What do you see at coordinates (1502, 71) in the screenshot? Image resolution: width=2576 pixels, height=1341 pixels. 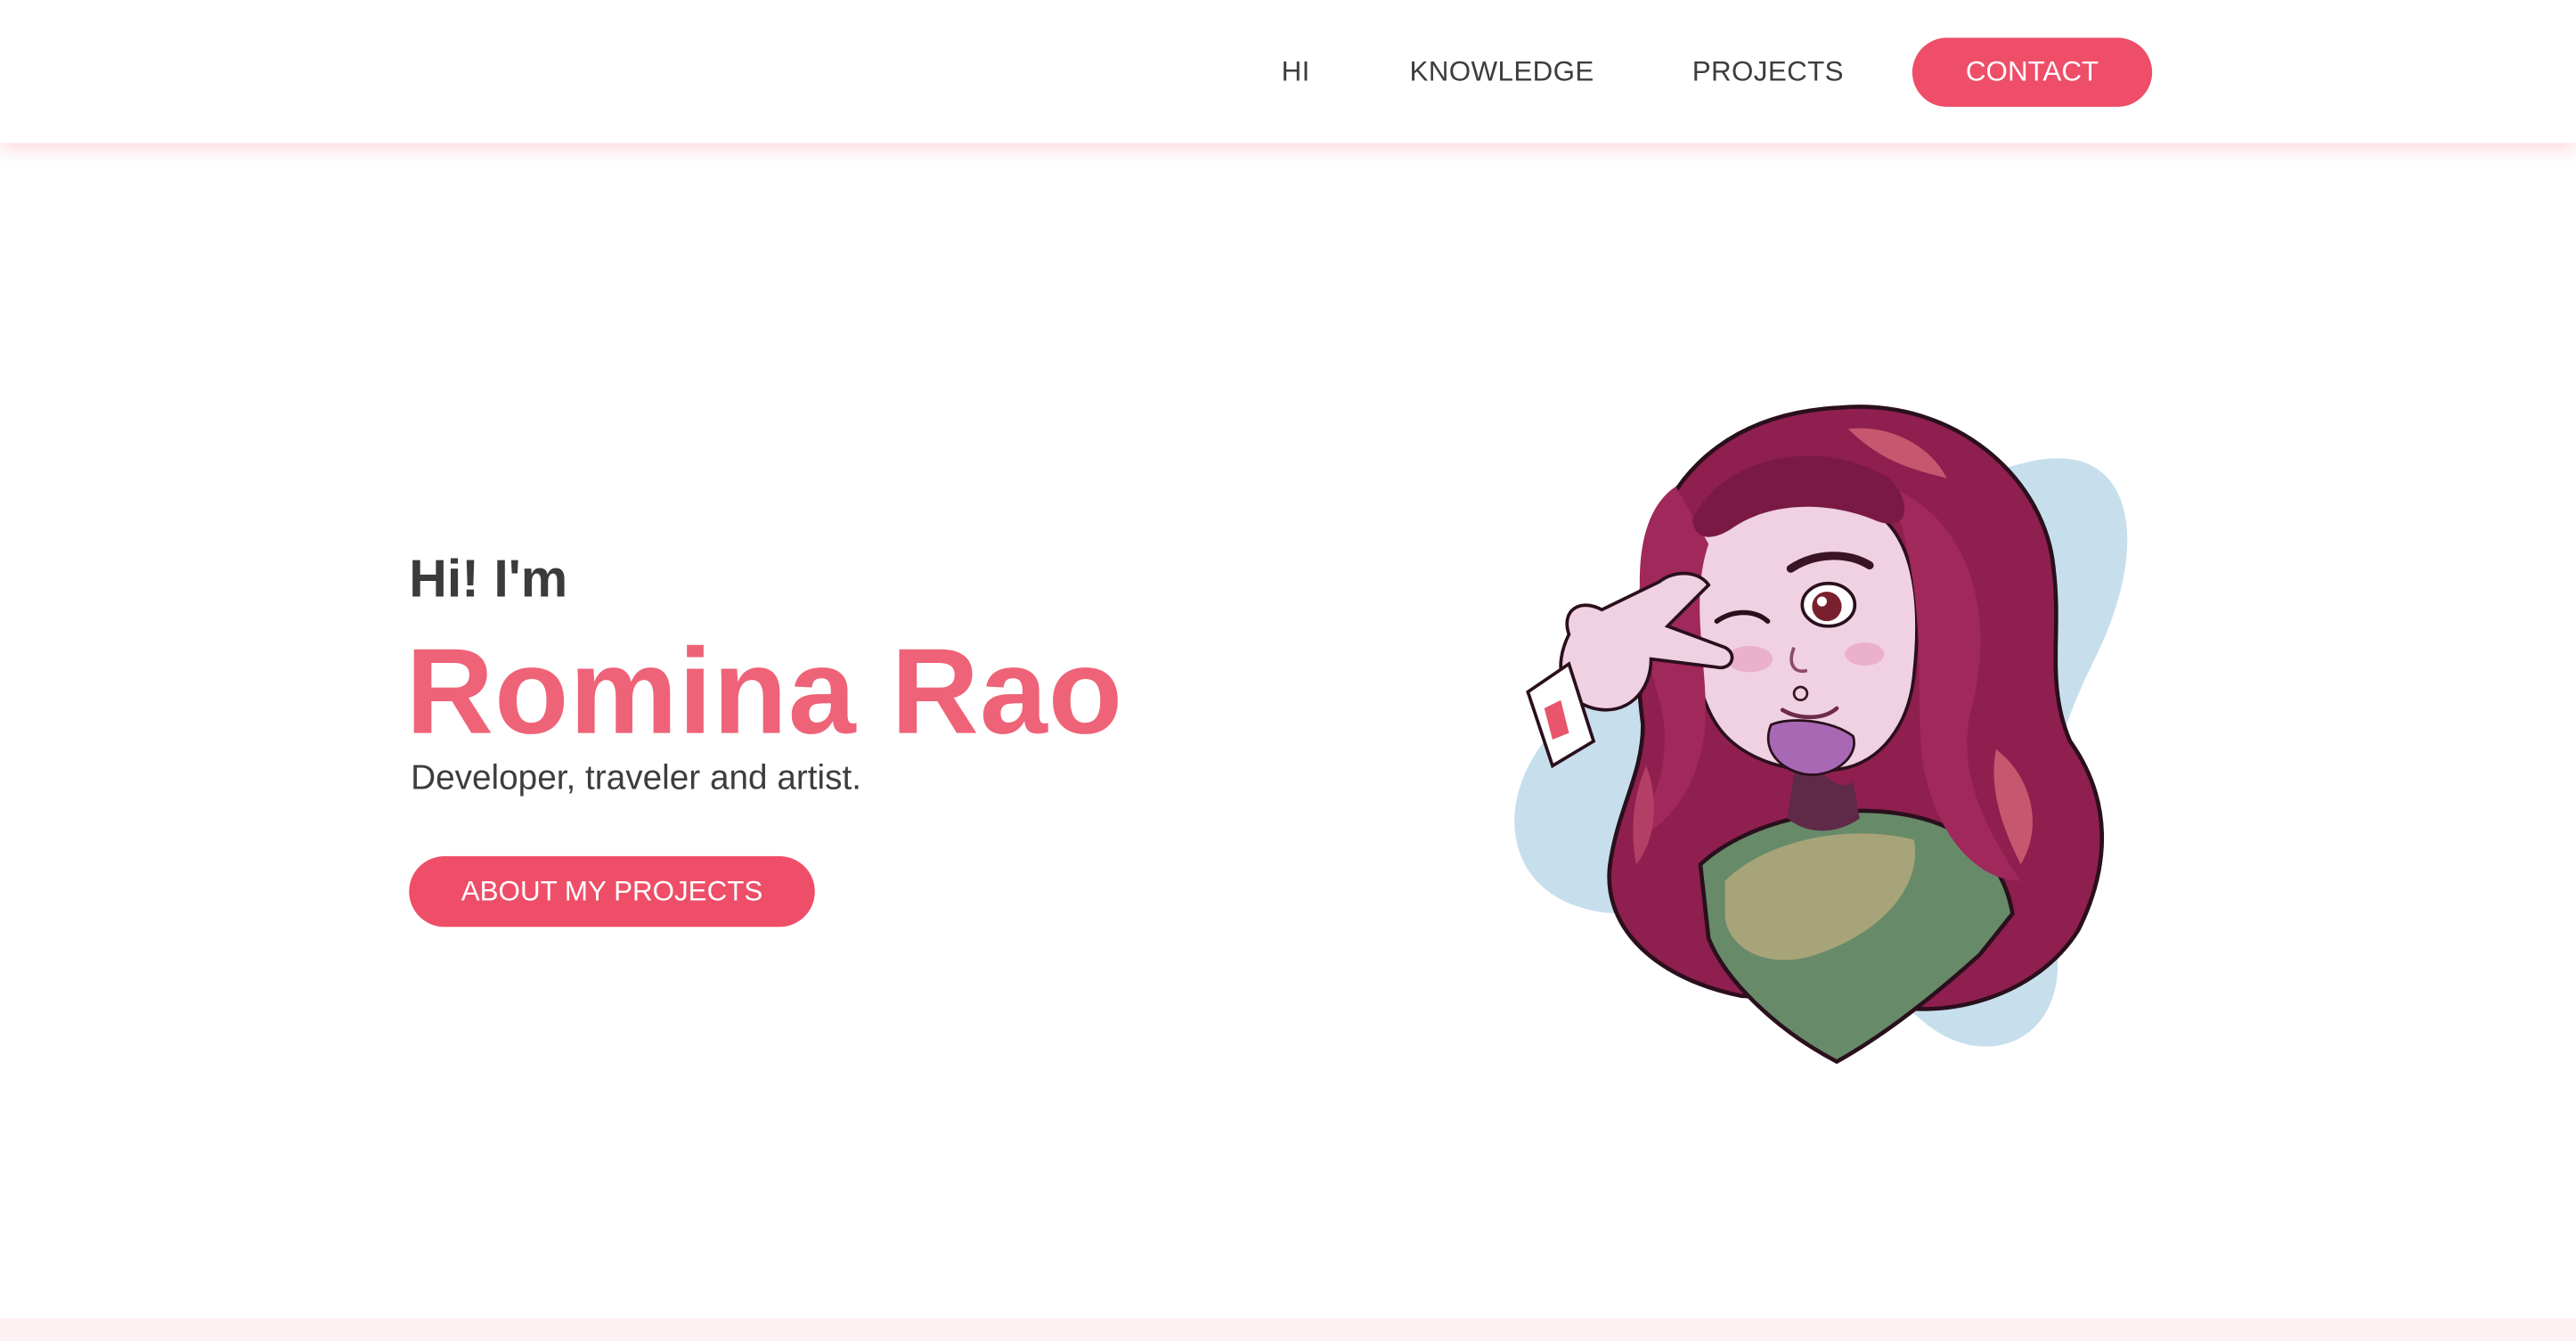 I see `nav-link-knowledge: KNOWLEDGE` at bounding box center [1502, 71].